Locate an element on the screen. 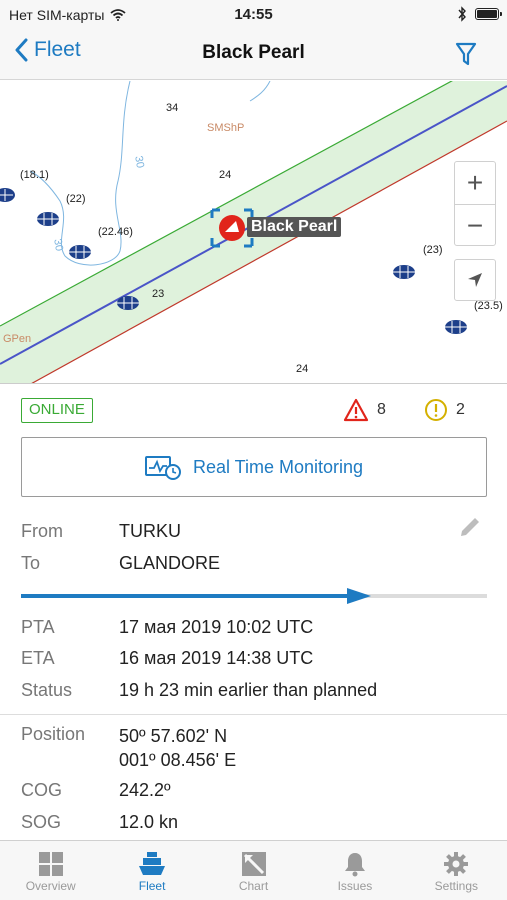 The width and height of the screenshot is (507, 900). rtm-label: Real Time Monitoring is located at coordinates (278, 466).